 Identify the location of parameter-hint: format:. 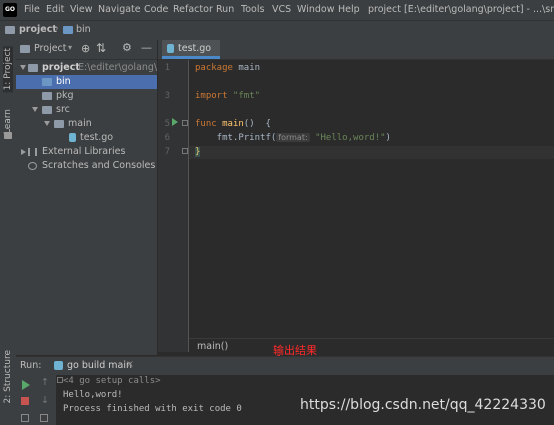
(293, 137).